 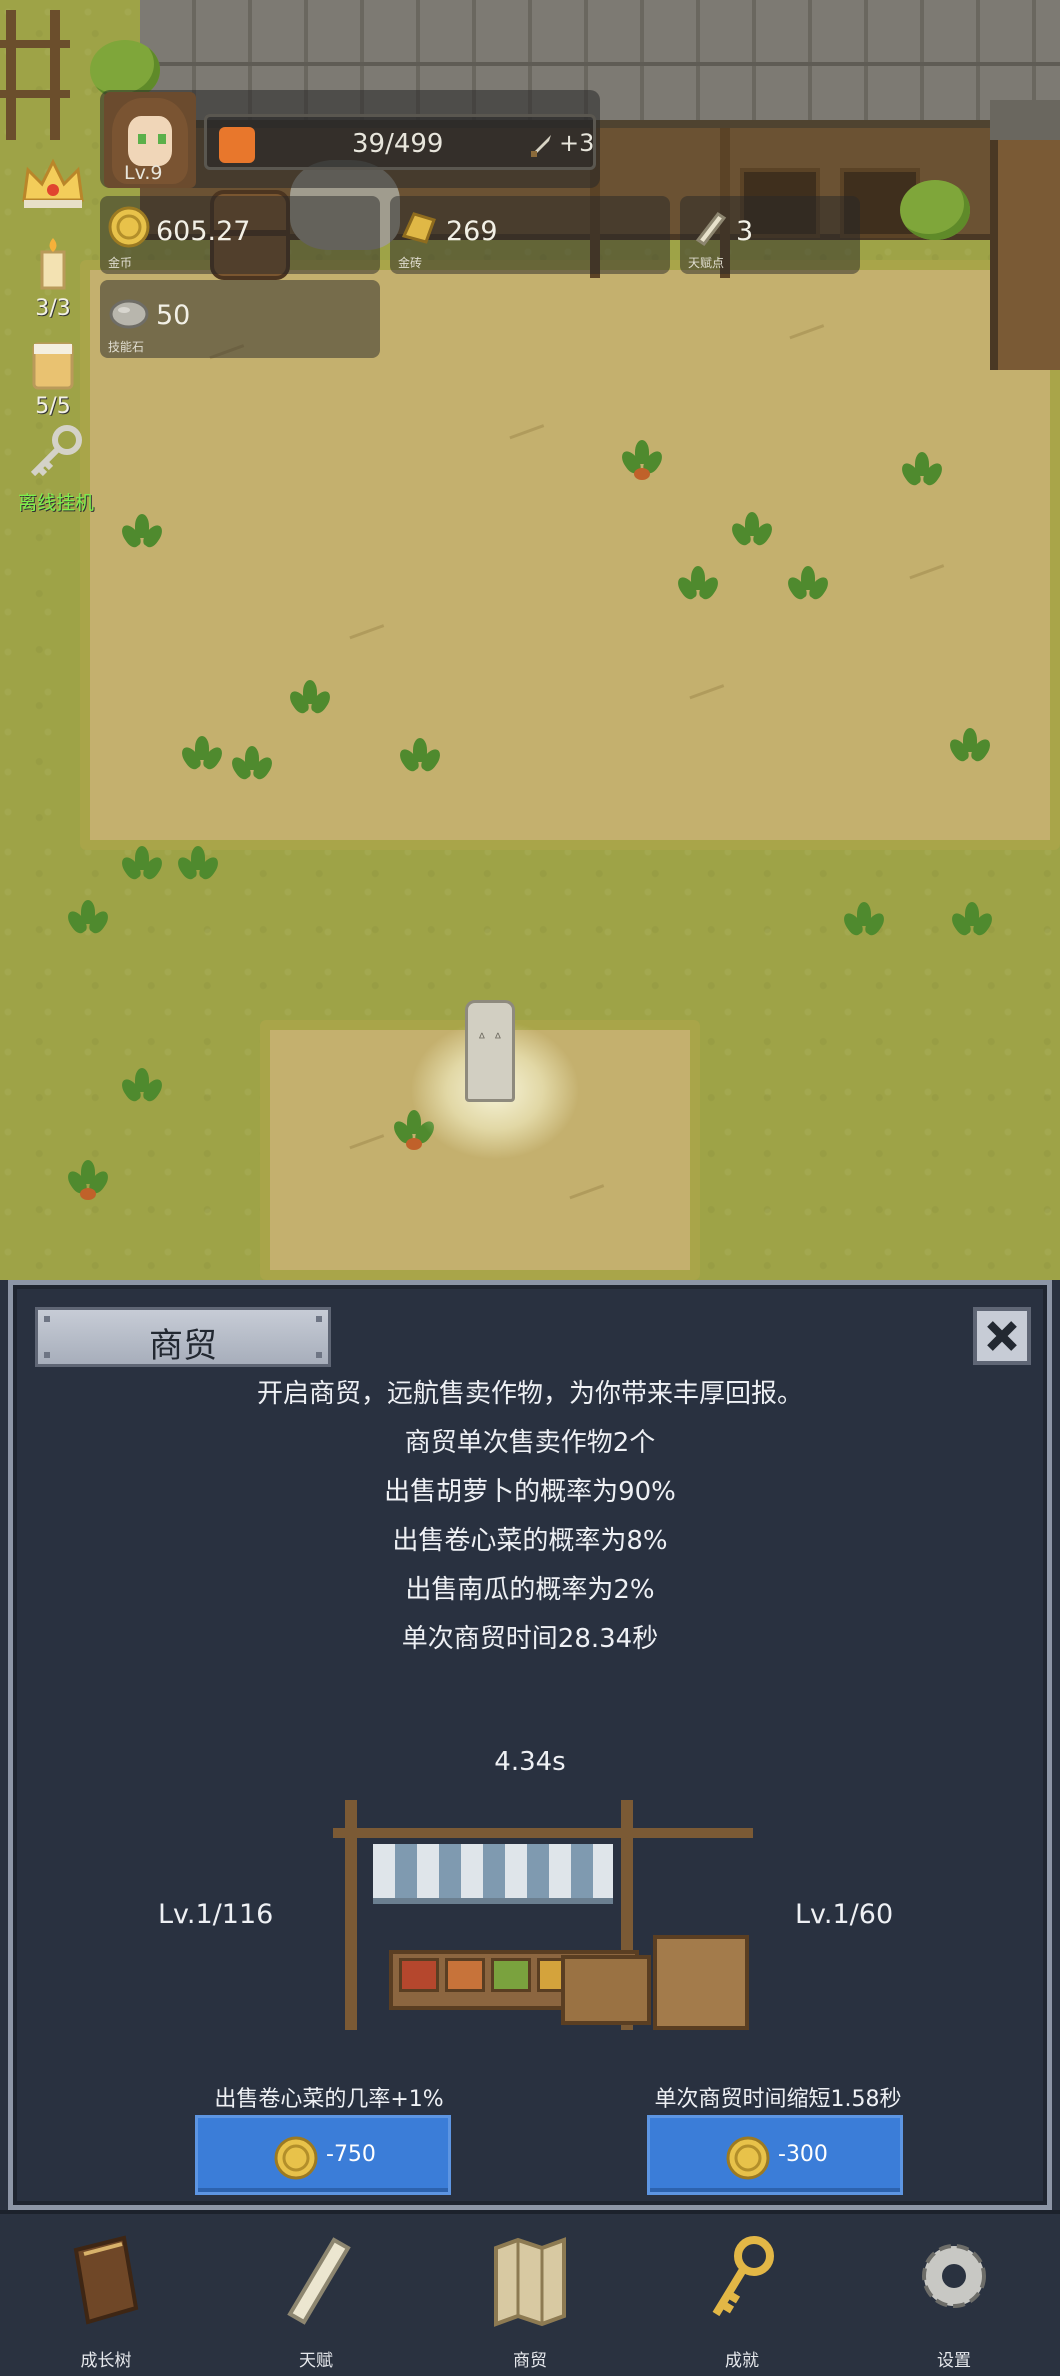 I want to click on nav-achievement: 成就, so click(x=742, y=2301).